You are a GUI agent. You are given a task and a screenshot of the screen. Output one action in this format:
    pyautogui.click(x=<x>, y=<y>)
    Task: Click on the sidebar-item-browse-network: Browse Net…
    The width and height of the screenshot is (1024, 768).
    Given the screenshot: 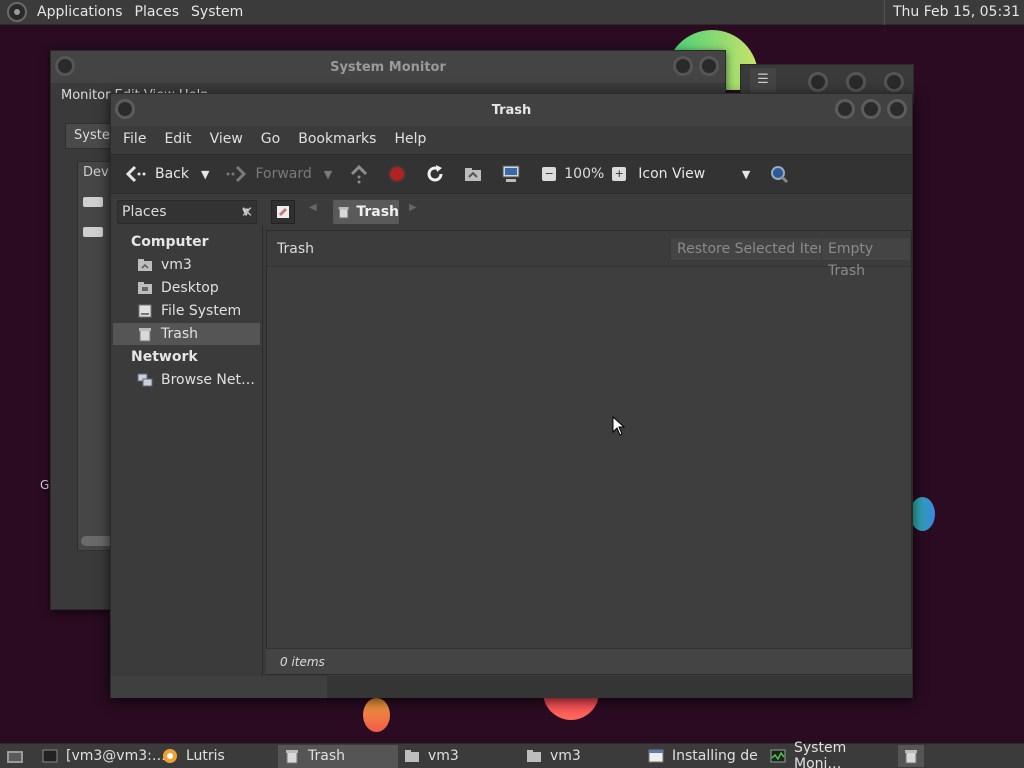 What is the action you would take?
    pyautogui.click(x=196, y=380)
    